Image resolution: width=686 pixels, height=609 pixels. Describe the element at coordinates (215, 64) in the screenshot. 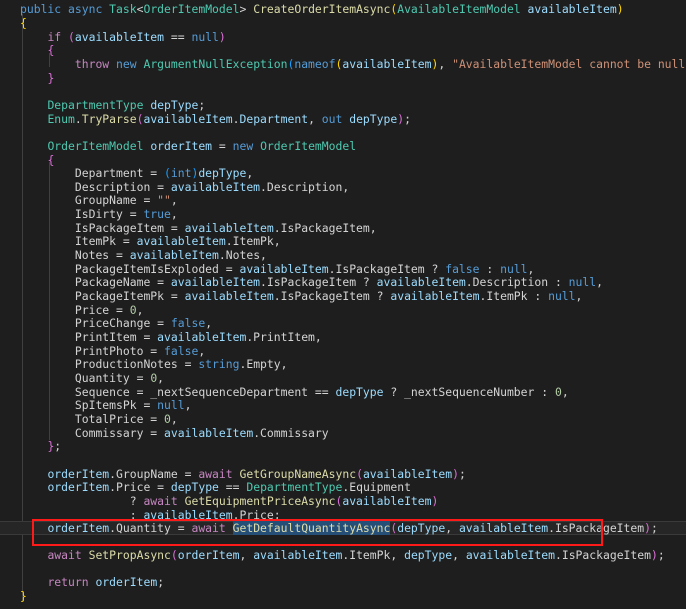

I see `code-token: ArgumentNullException` at that location.